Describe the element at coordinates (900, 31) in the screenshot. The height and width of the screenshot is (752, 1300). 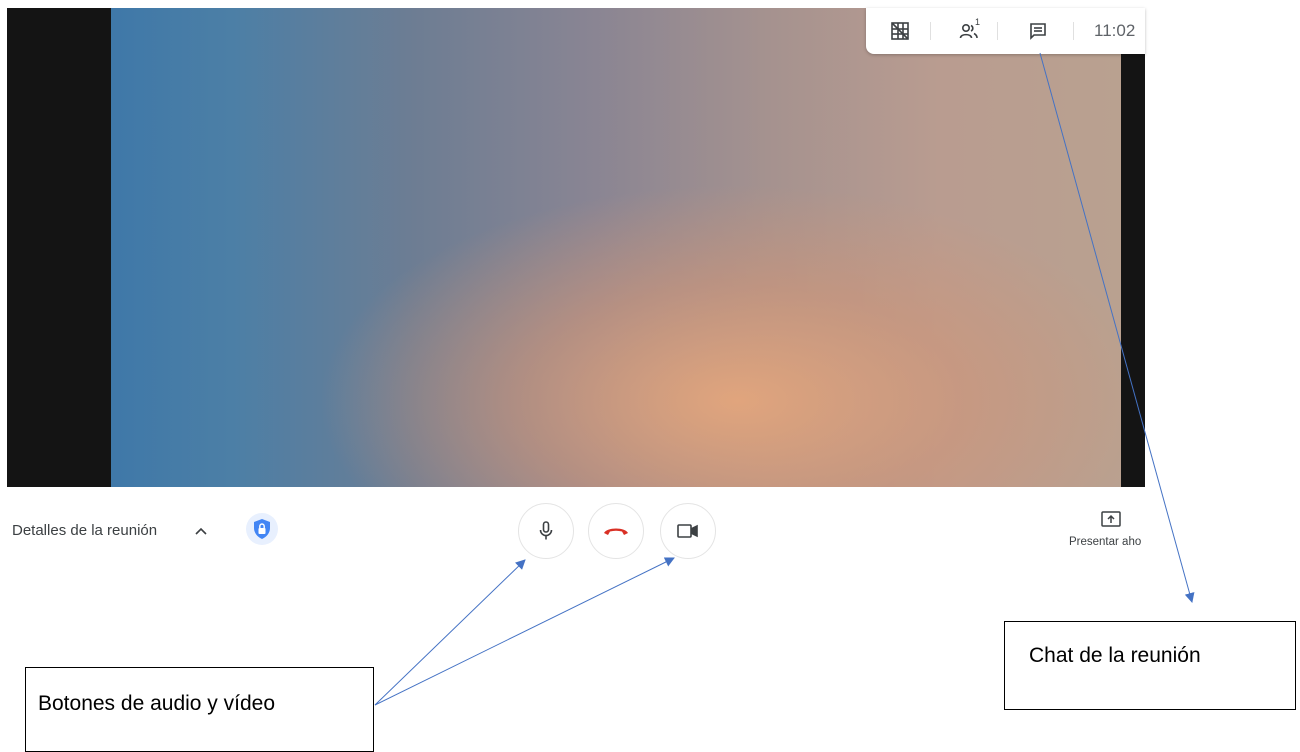
I see `grid-layout-icon` at that location.